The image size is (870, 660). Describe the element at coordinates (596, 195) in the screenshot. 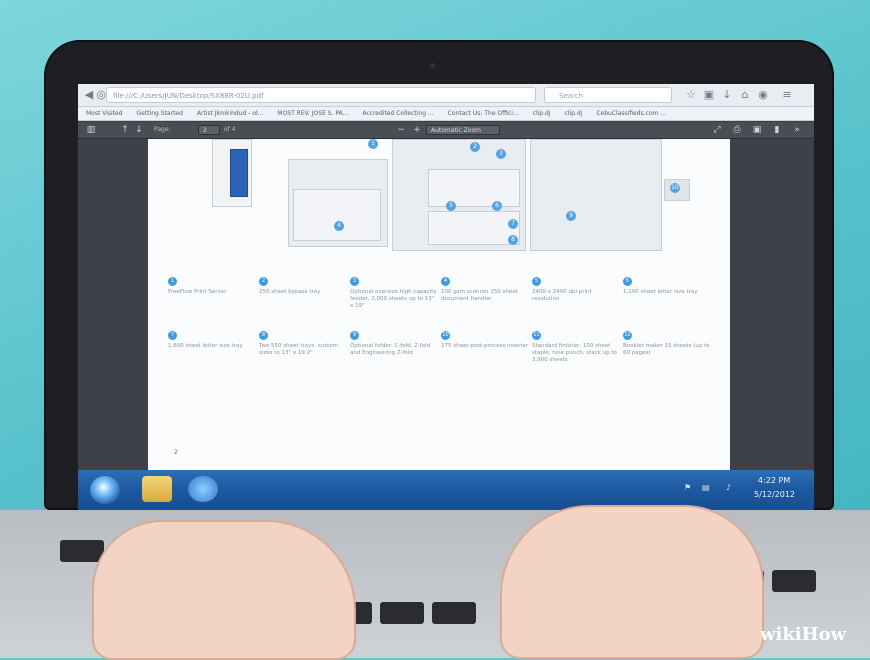

I see `finisher` at that location.